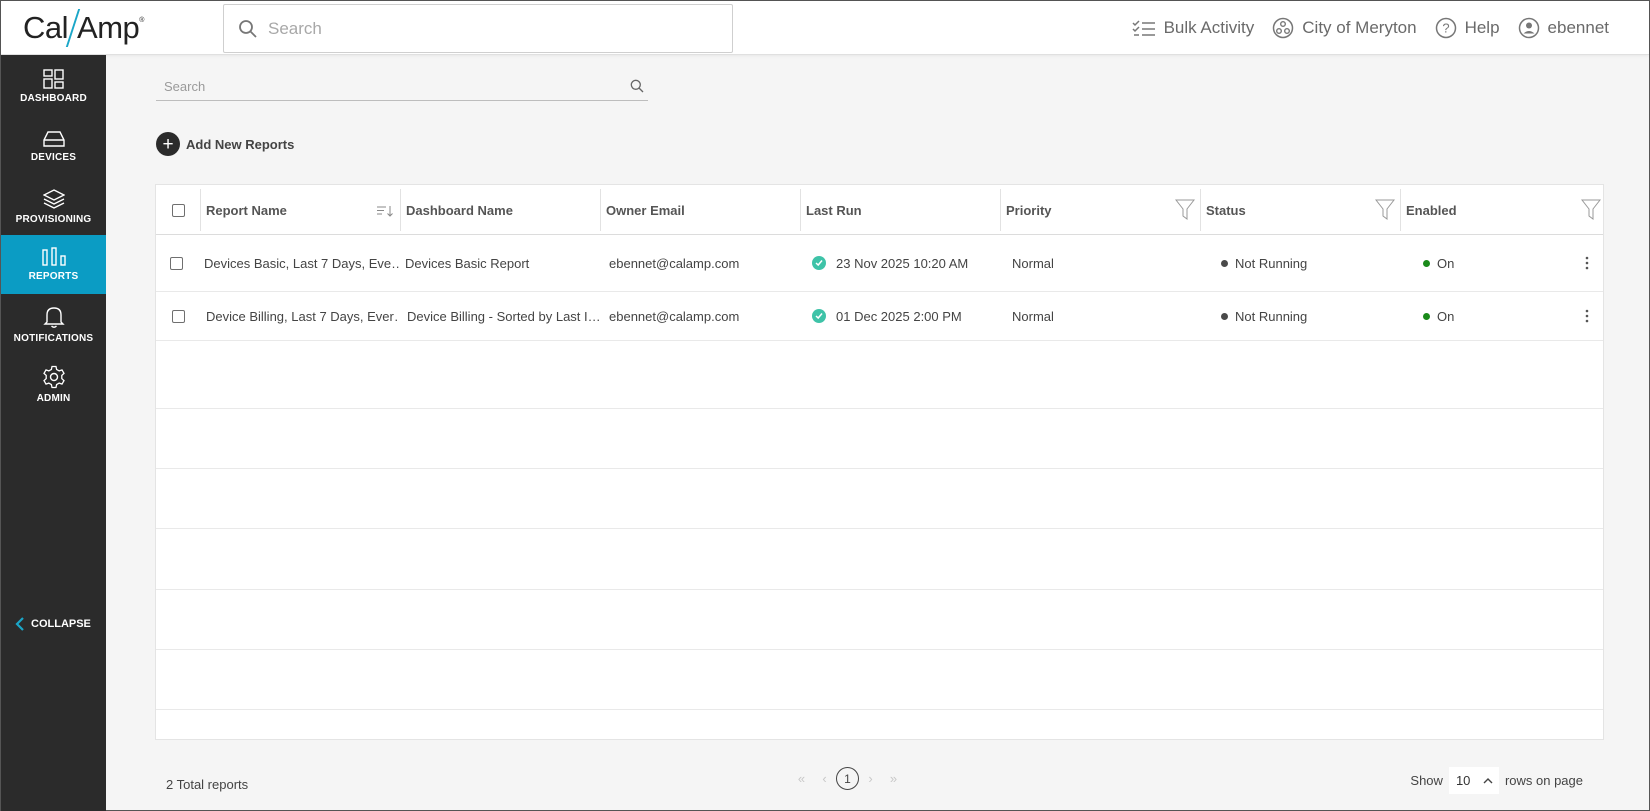 The width and height of the screenshot is (1650, 811). Describe the element at coordinates (834, 210) in the screenshot. I see `column-label: Last Run` at that location.